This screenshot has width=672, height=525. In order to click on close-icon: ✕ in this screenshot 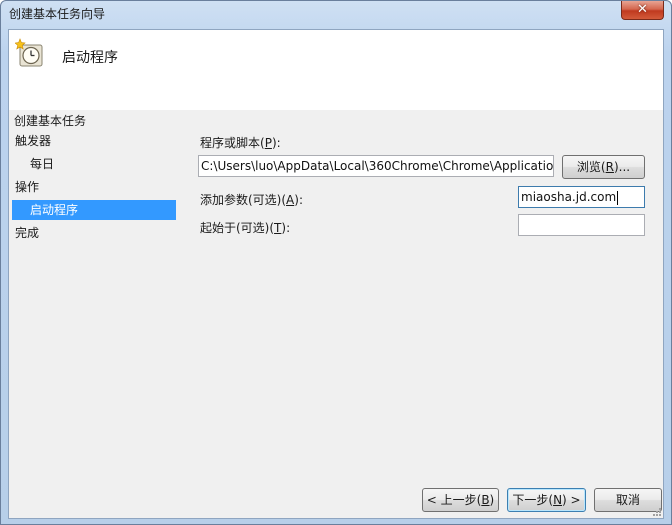, I will do `click(642, 9)`.